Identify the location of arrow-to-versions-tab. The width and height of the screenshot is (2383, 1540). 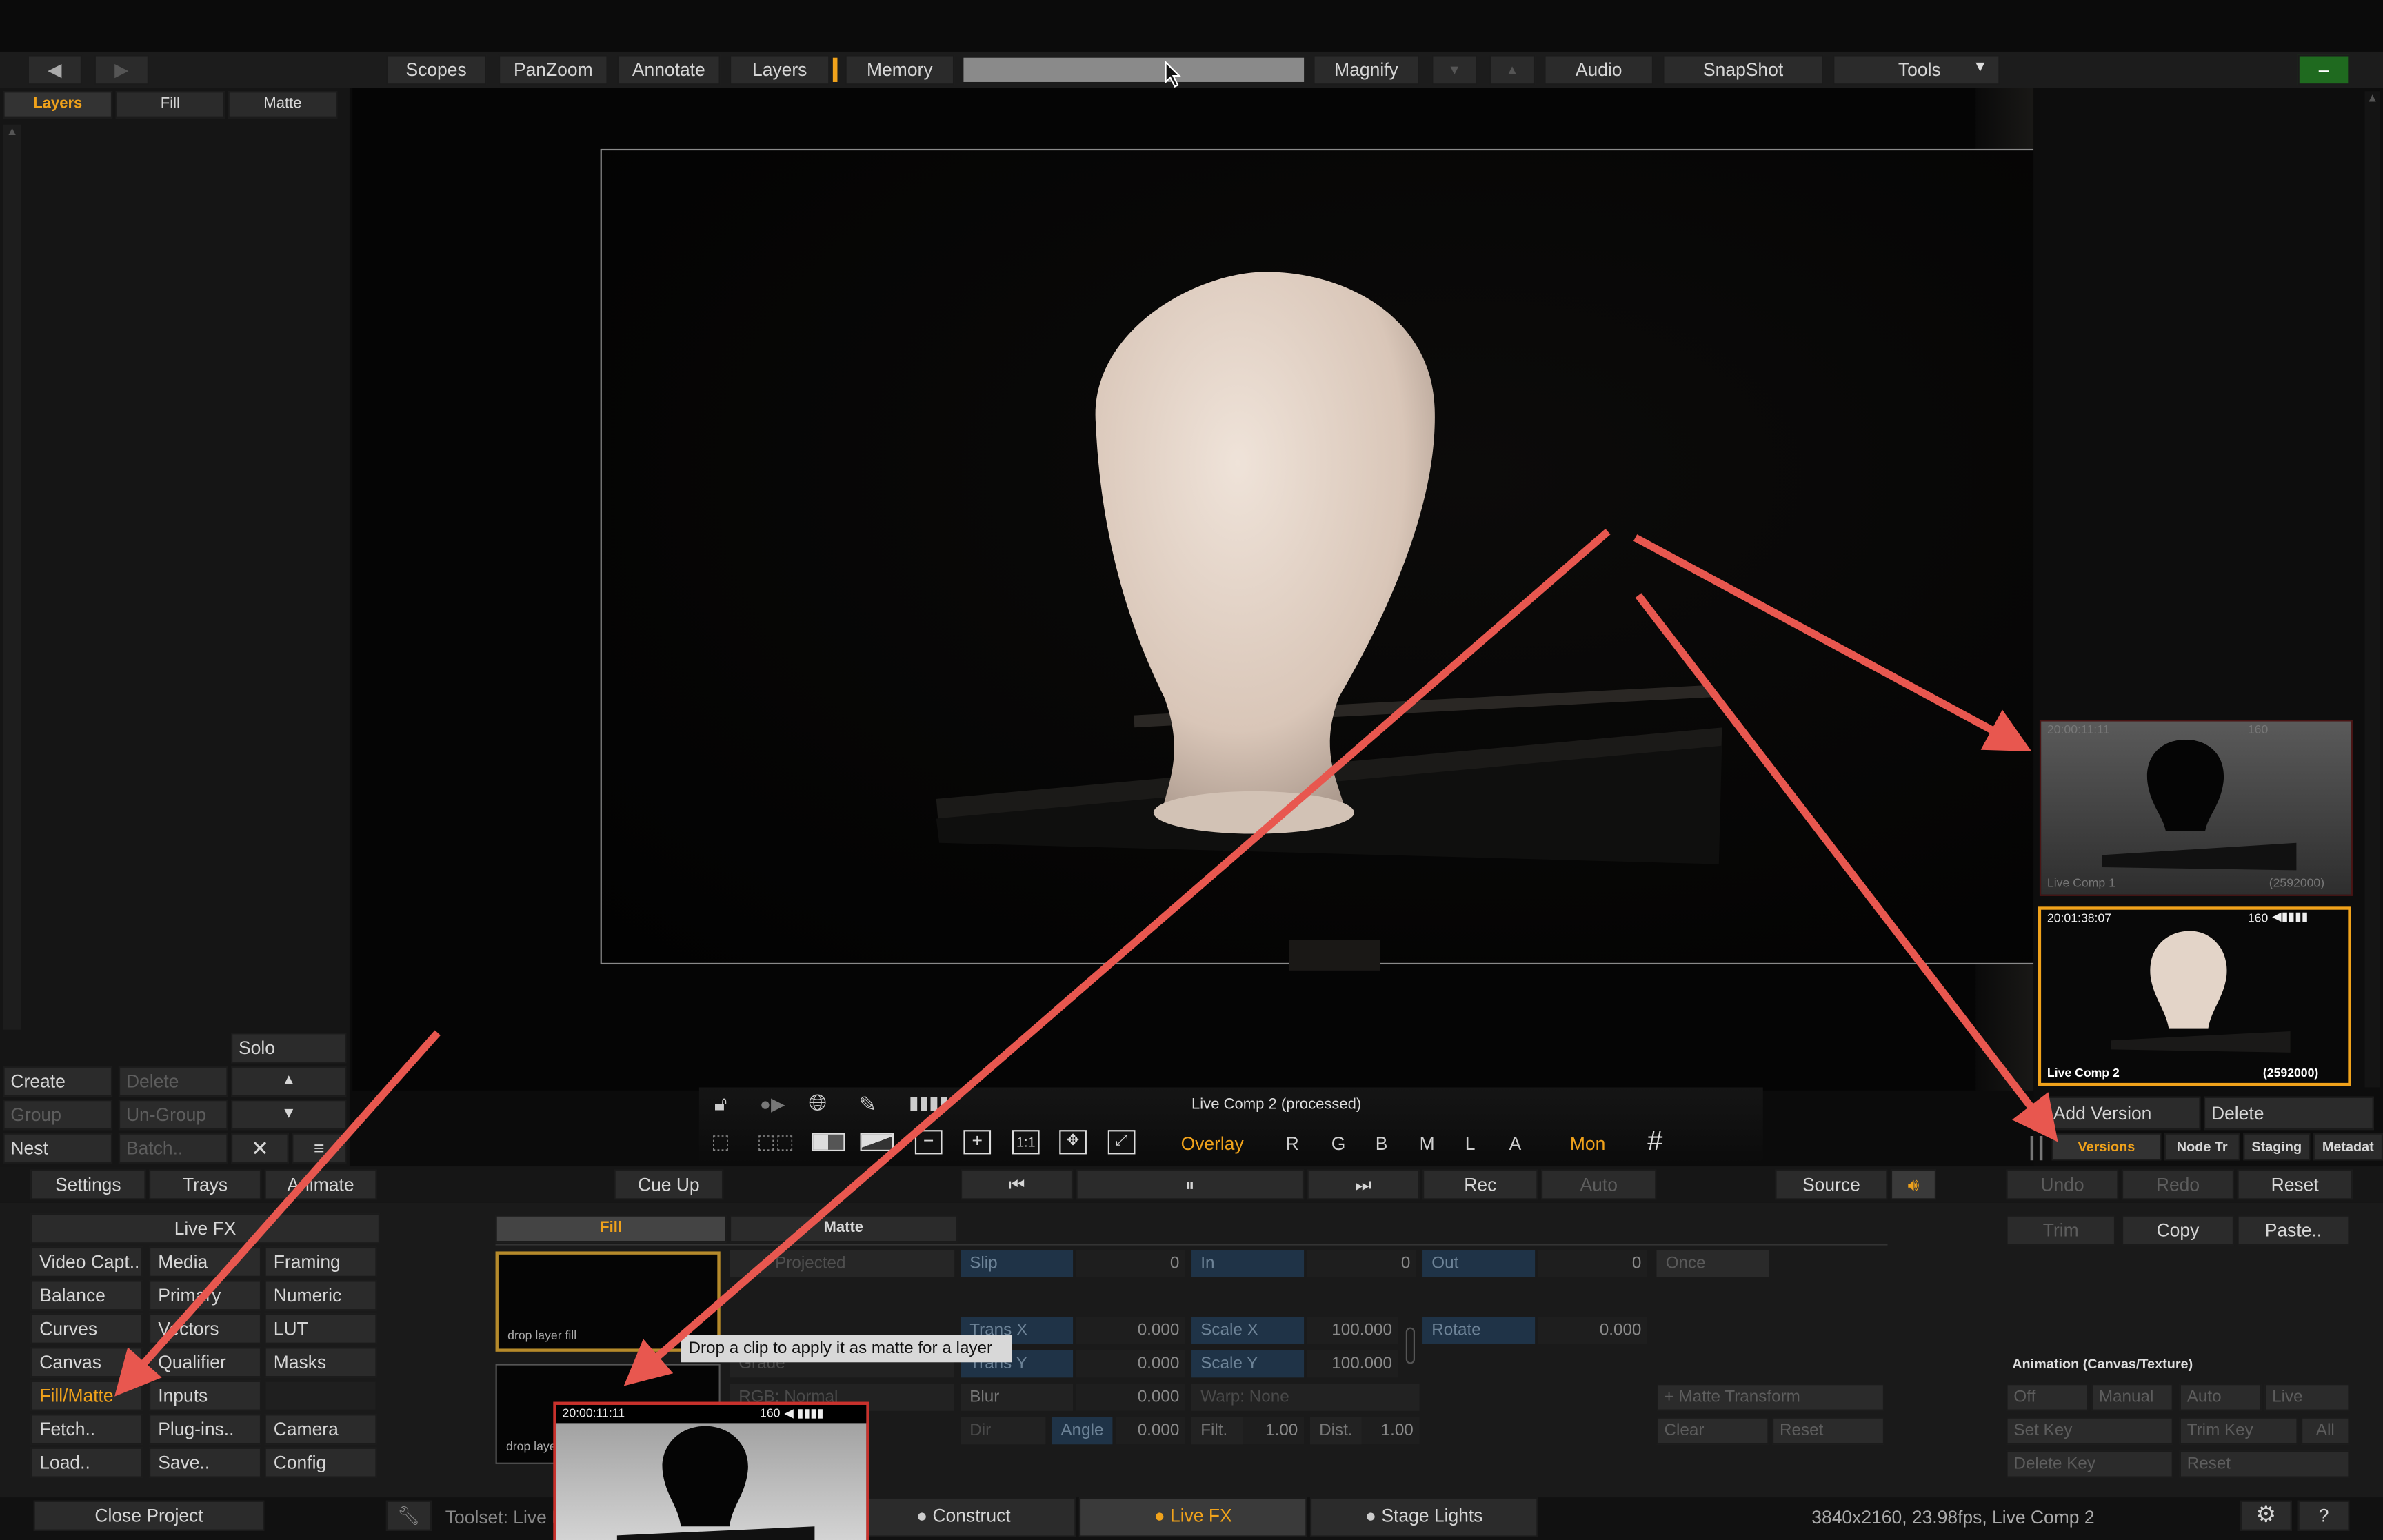
(1846, 868).